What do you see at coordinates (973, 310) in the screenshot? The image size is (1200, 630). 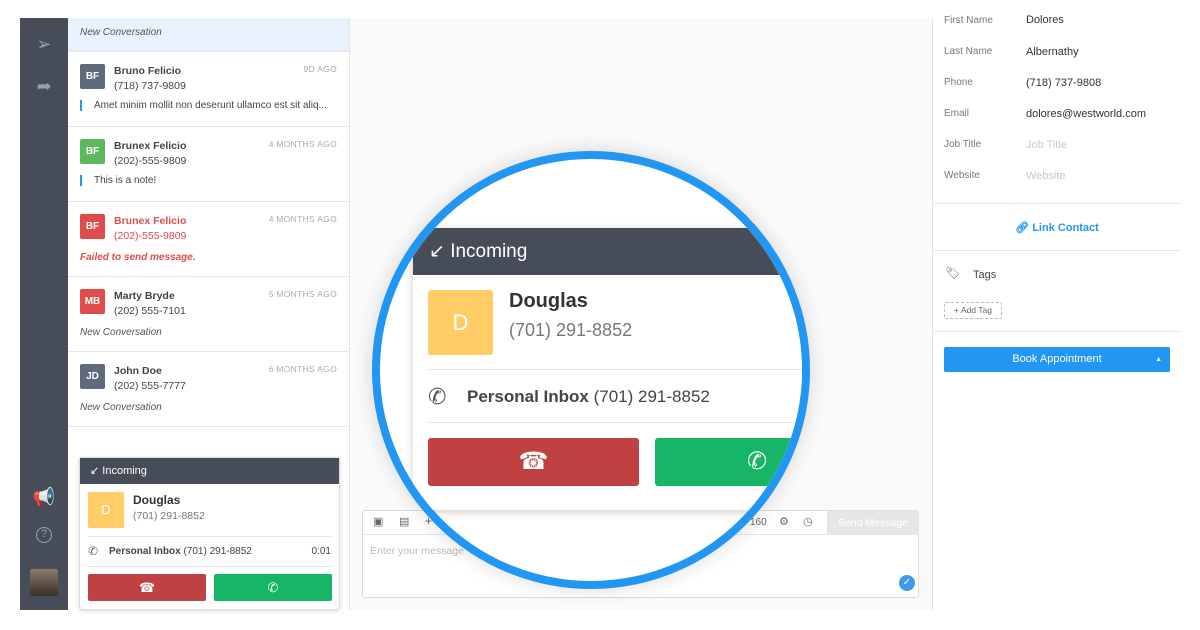 I see `add-tag-button: + Add Tag` at bounding box center [973, 310].